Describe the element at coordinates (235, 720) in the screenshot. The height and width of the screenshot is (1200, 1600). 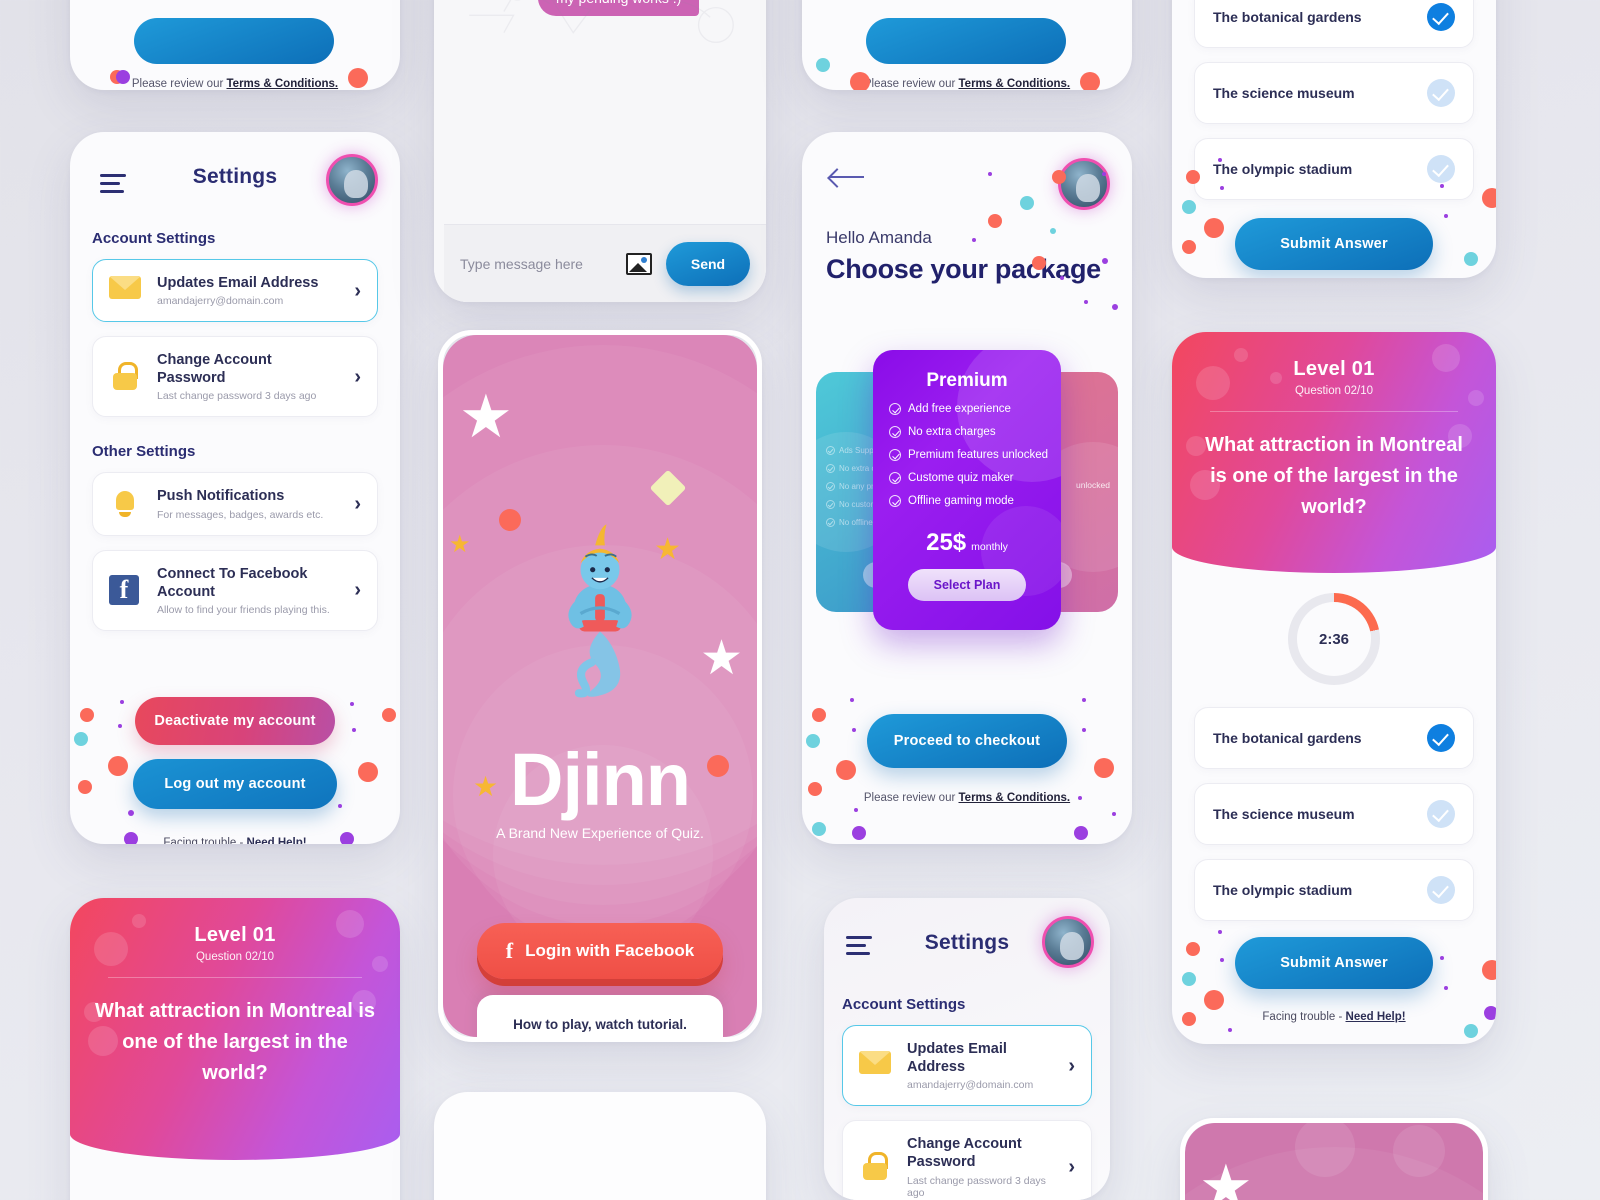
I see `deactivate-account-button: Deactivate my account` at that location.